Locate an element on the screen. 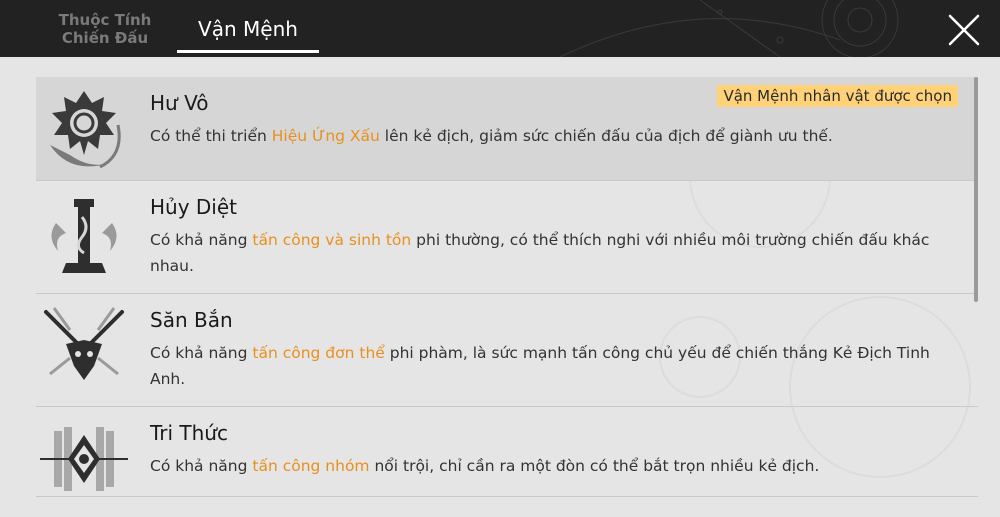 The image size is (1000, 517). path-title: Hủy Diệt is located at coordinates (194, 207).